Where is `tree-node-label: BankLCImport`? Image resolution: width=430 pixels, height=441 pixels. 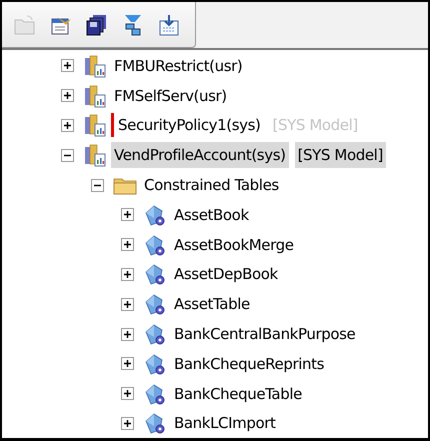 tree-node-label: BankLCImport is located at coordinates (224, 423).